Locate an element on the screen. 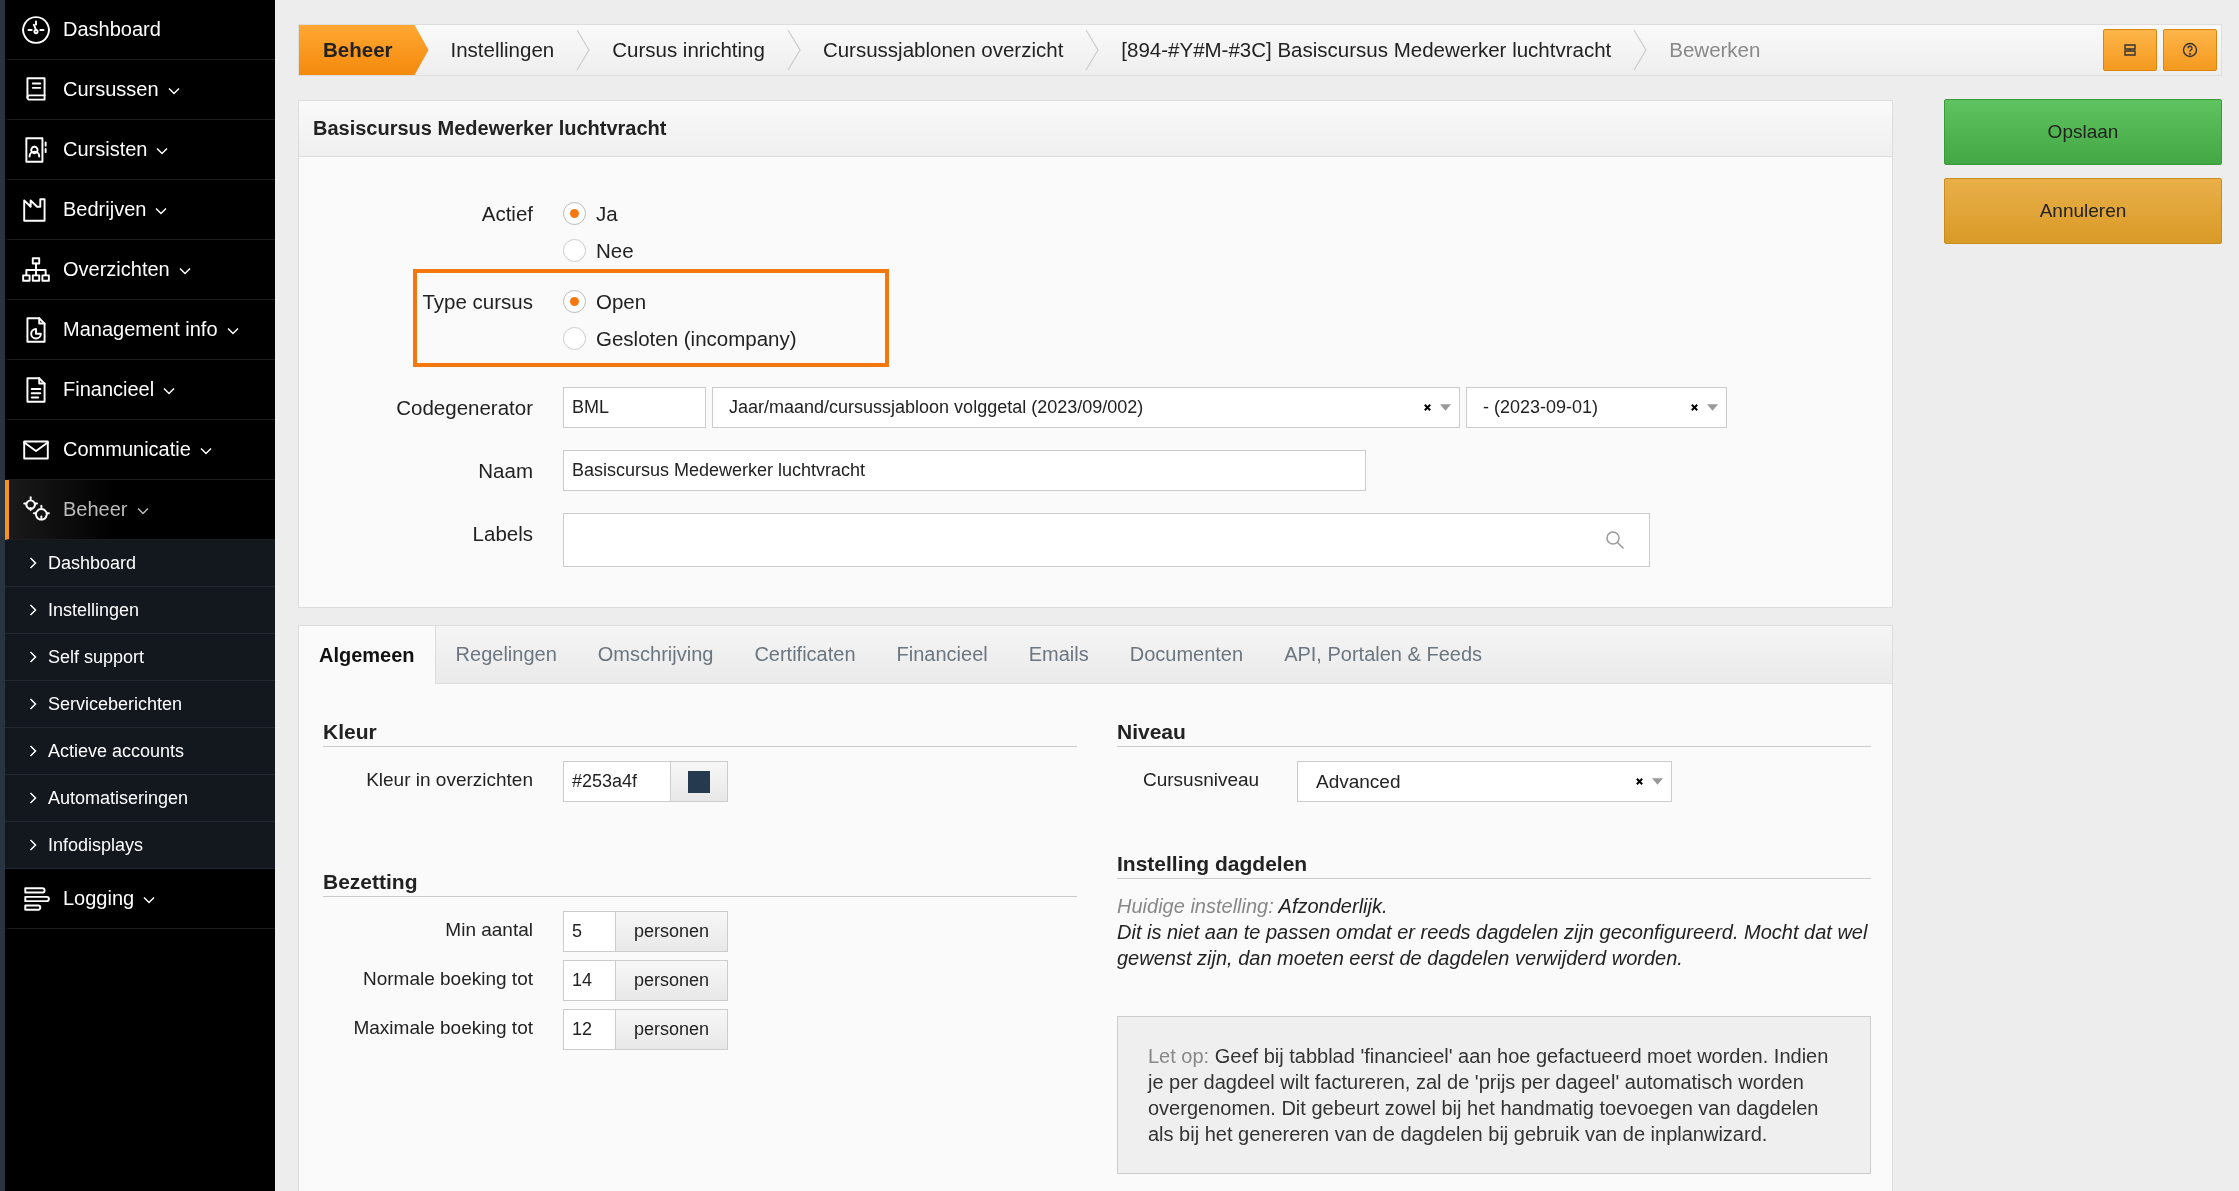 The width and height of the screenshot is (2239, 1191). action-button: Annuleren is located at coordinates (2083, 211).